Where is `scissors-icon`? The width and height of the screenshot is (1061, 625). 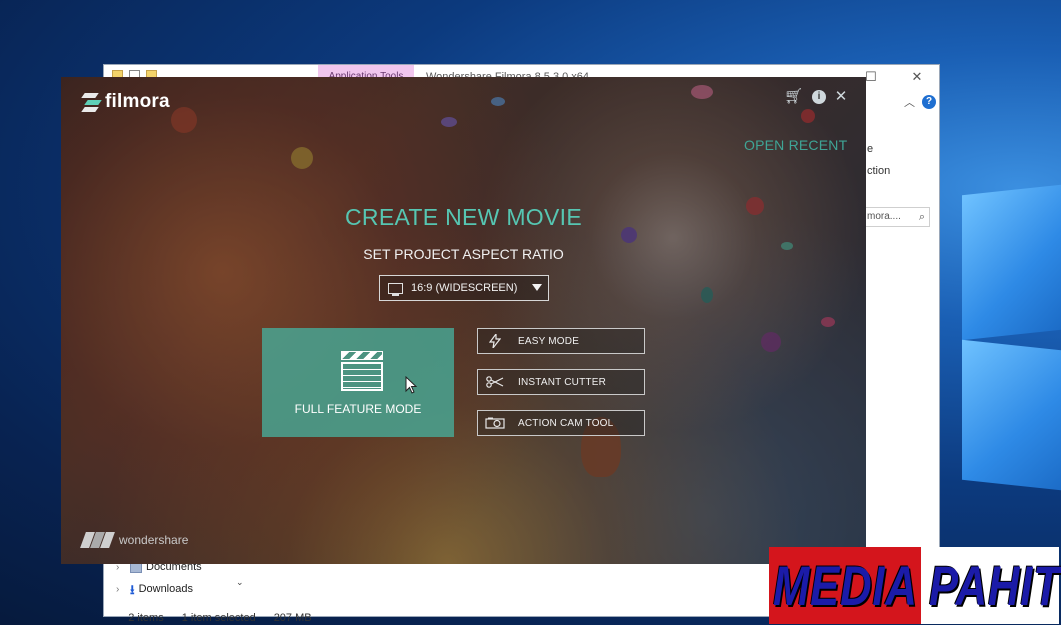 scissors-icon is located at coordinates (495, 382).